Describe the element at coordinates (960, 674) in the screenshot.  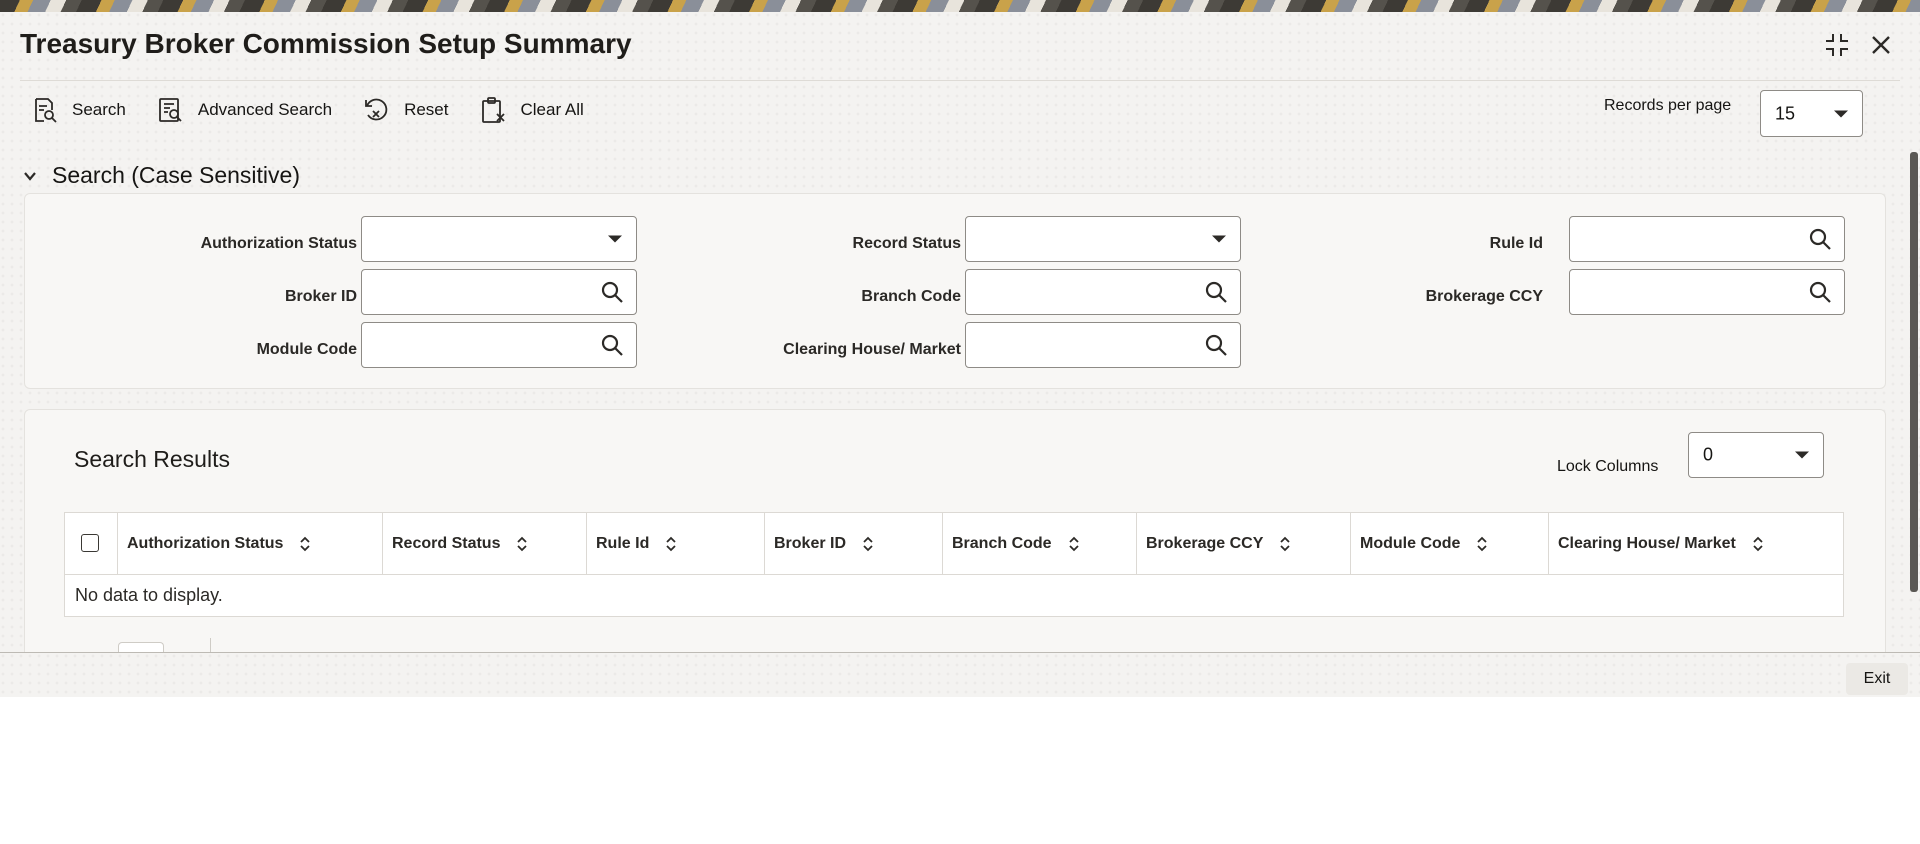
I see `footer-bar: Exit` at that location.